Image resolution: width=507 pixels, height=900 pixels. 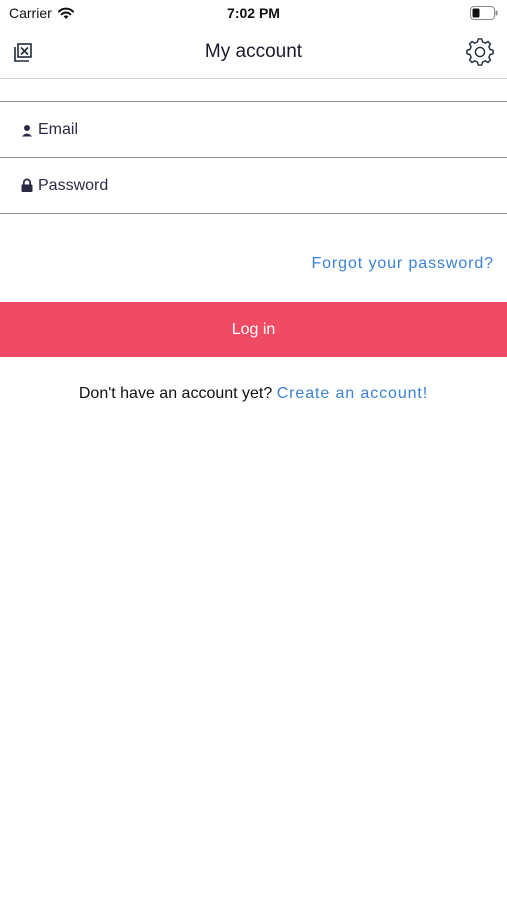 I want to click on page-title: My account, so click(x=253, y=51).